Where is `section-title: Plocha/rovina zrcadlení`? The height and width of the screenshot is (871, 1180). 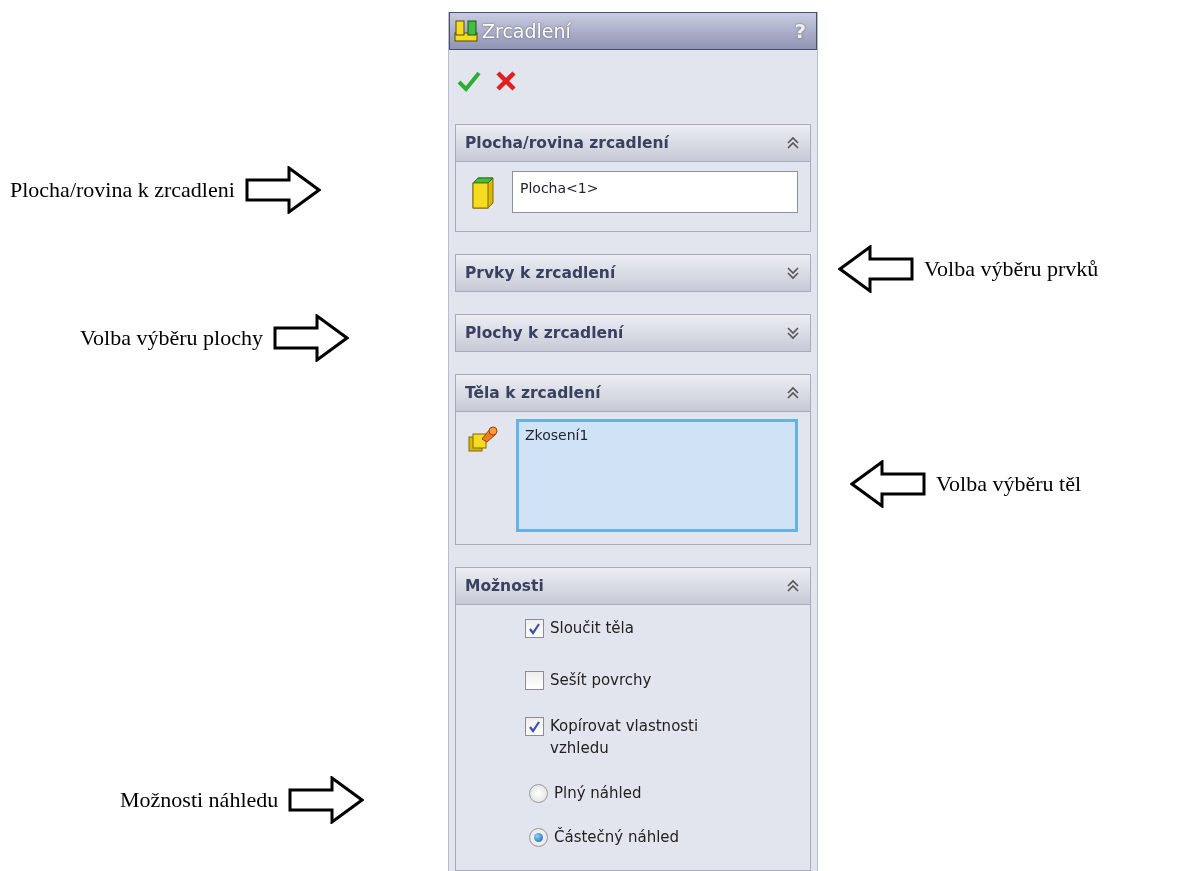
section-title: Plocha/rovina zrcadlení is located at coordinates (567, 143).